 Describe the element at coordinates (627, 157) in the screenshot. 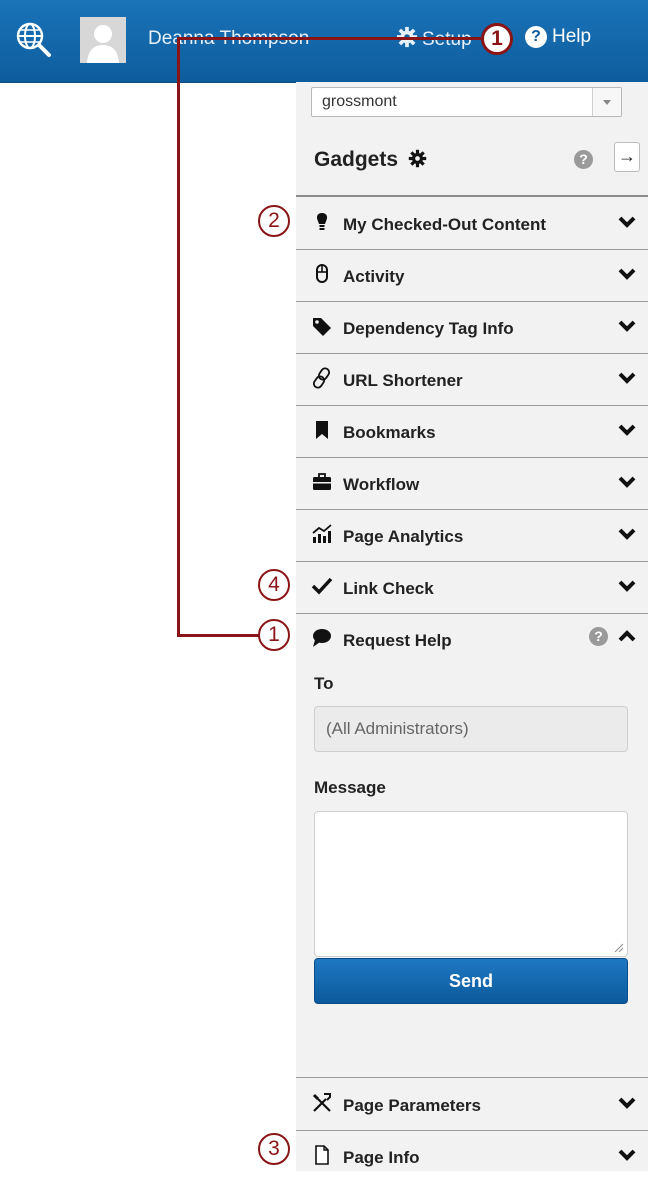

I see `collapse-panel-button: →` at that location.